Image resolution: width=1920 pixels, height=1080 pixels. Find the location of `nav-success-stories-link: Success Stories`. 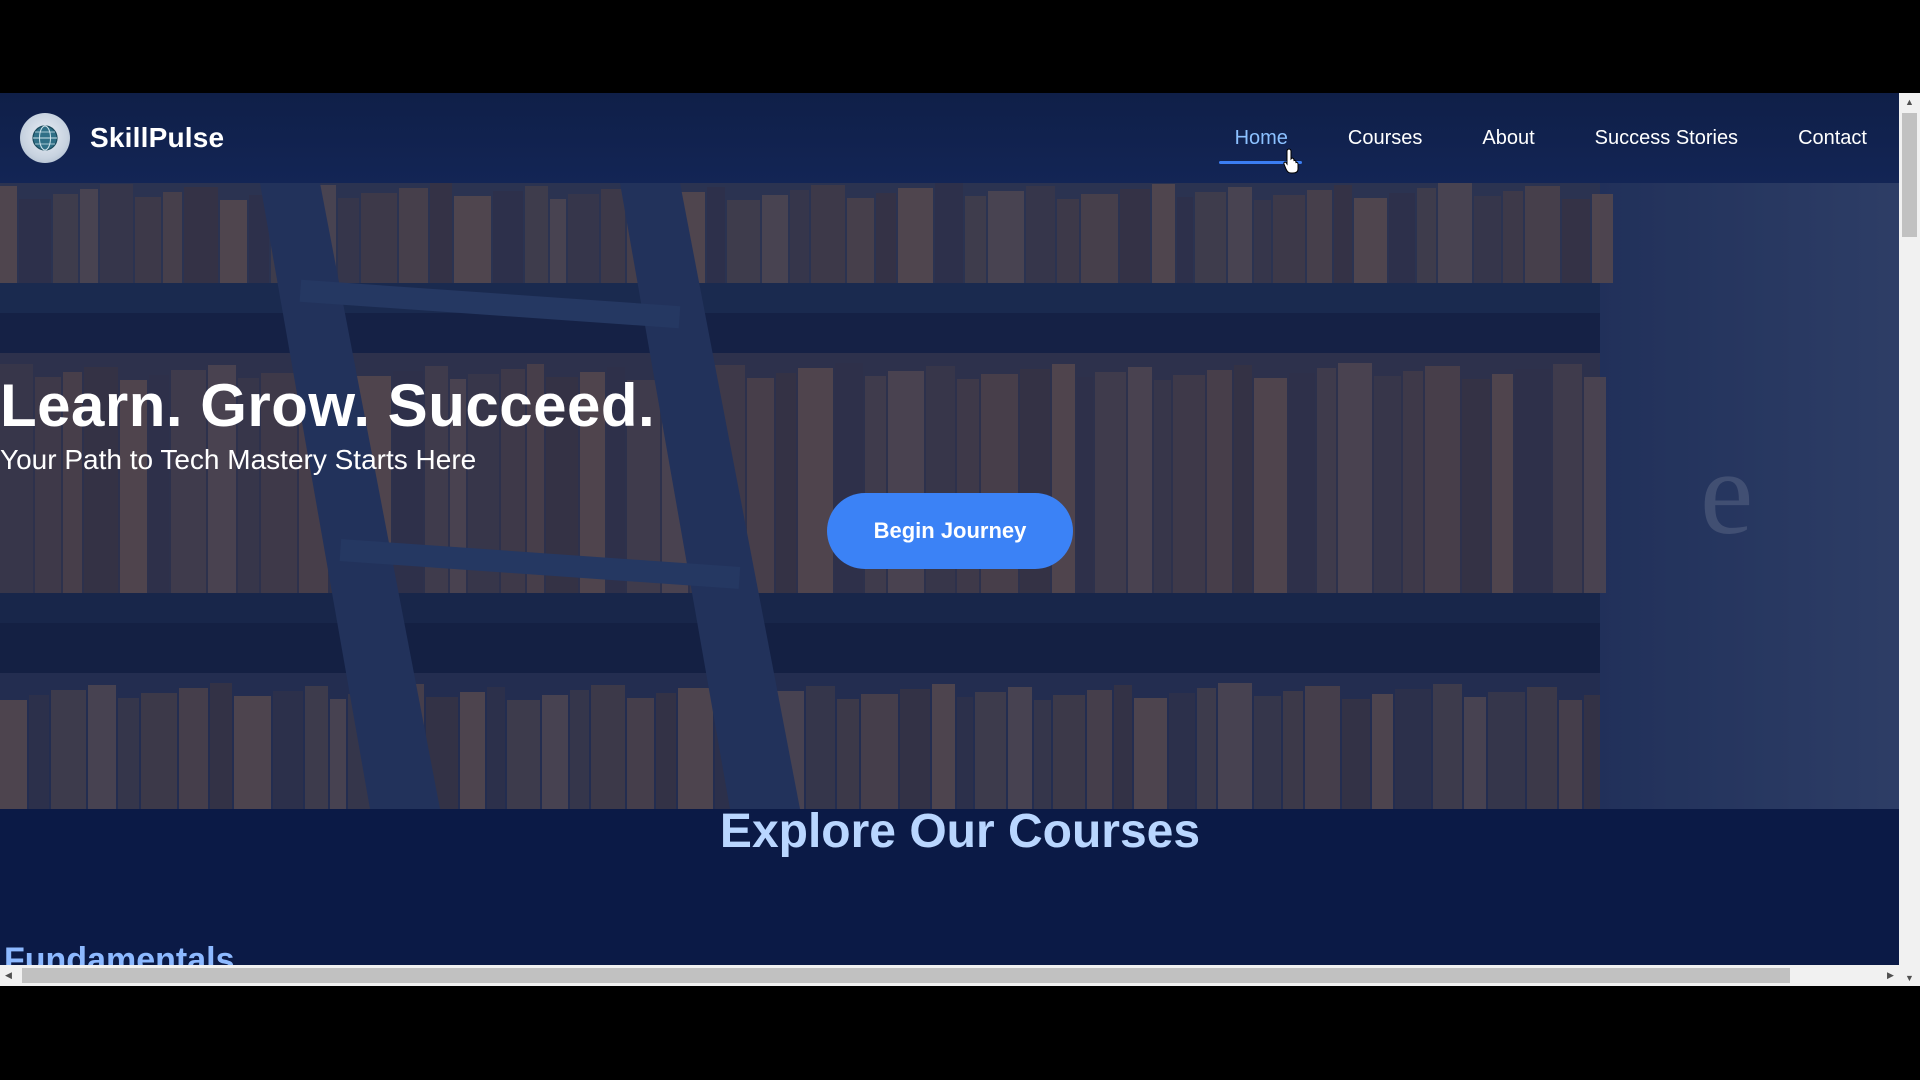

nav-success-stories-link: Success Stories is located at coordinates (1666, 138).